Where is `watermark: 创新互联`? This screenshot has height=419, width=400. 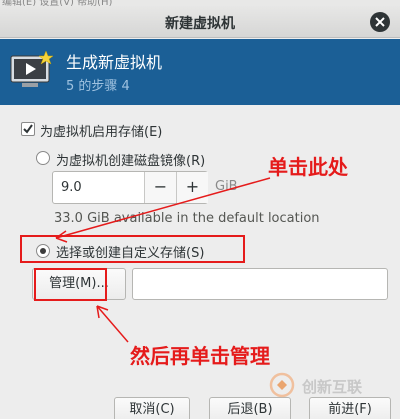
watermark: 创新互联 is located at coordinates (331, 385).